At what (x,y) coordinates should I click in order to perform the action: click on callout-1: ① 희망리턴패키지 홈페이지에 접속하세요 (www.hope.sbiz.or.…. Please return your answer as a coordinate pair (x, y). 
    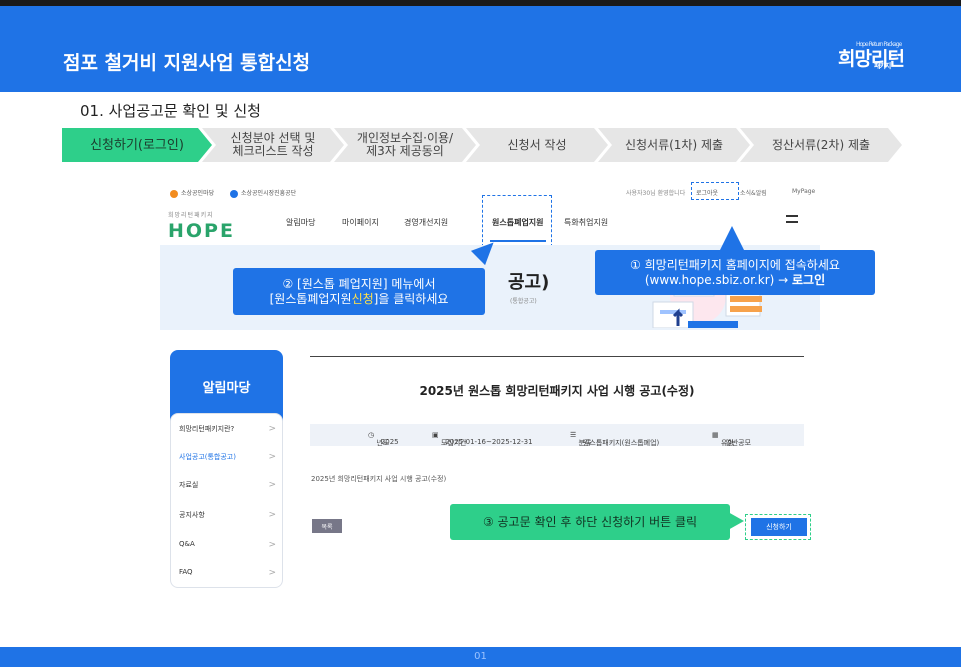
    Looking at the image, I should click on (735, 272).